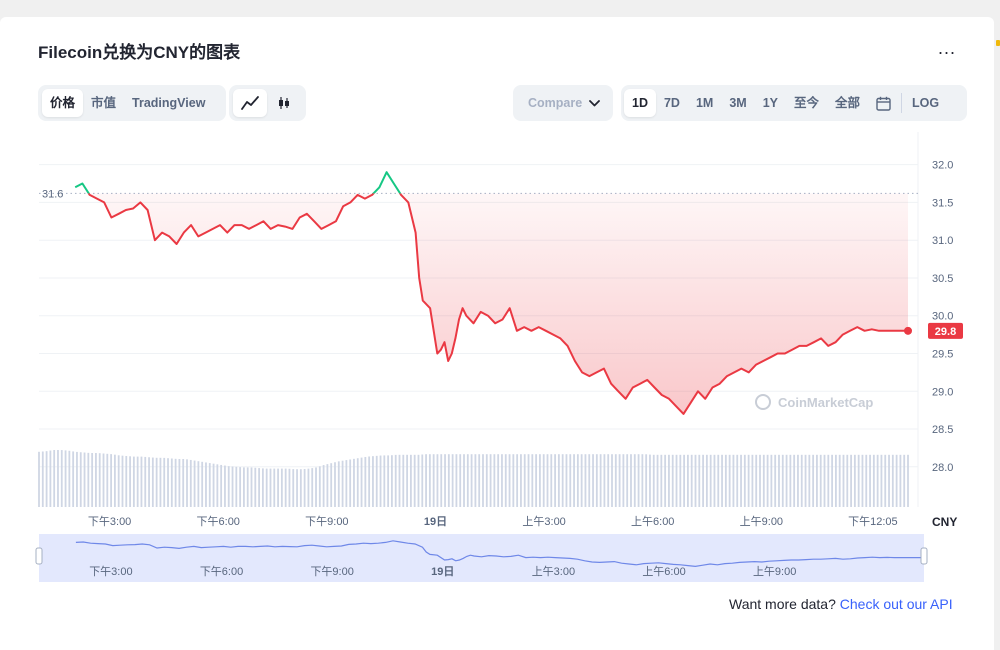 The height and width of the screenshot is (650, 1000). Describe the element at coordinates (39, 556) in the screenshot. I see `navigator-handle-left` at that location.